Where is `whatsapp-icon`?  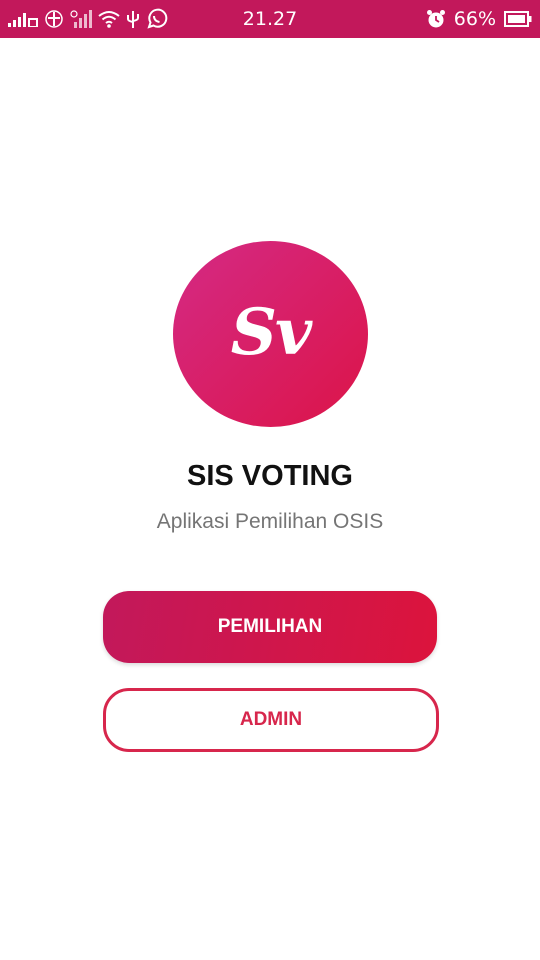 whatsapp-icon is located at coordinates (157, 19).